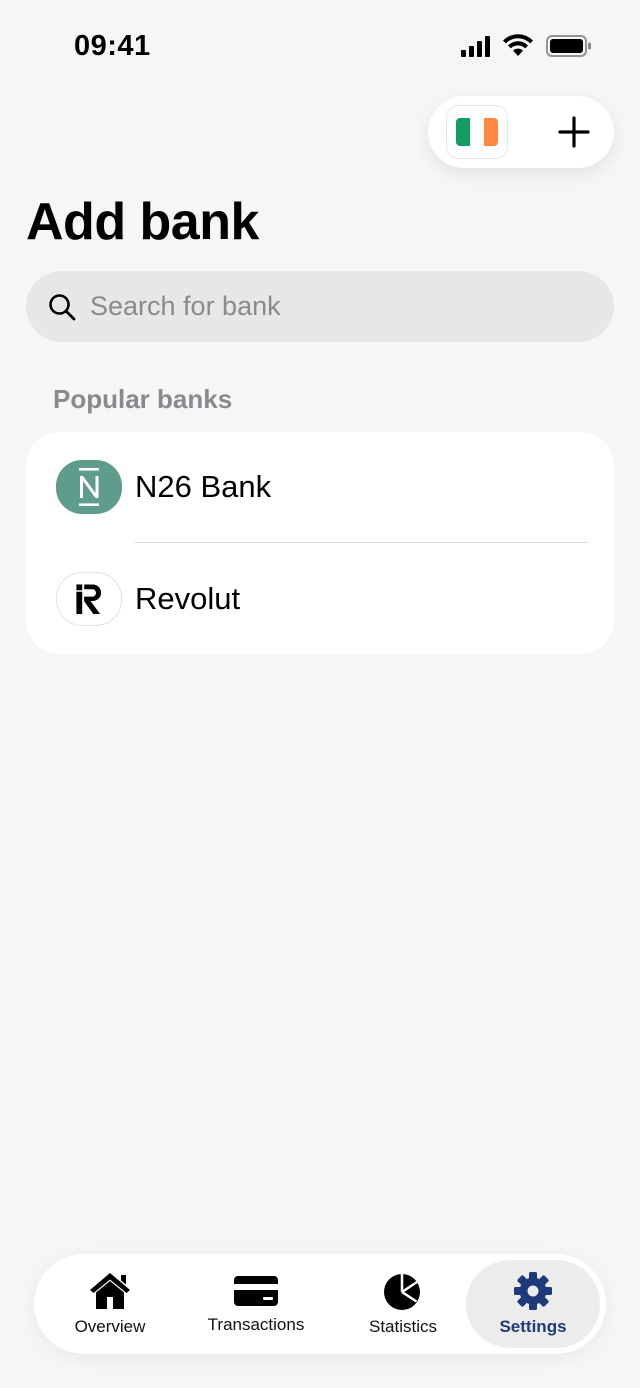 The image size is (640, 1388). I want to click on search-icon, so click(62, 306).